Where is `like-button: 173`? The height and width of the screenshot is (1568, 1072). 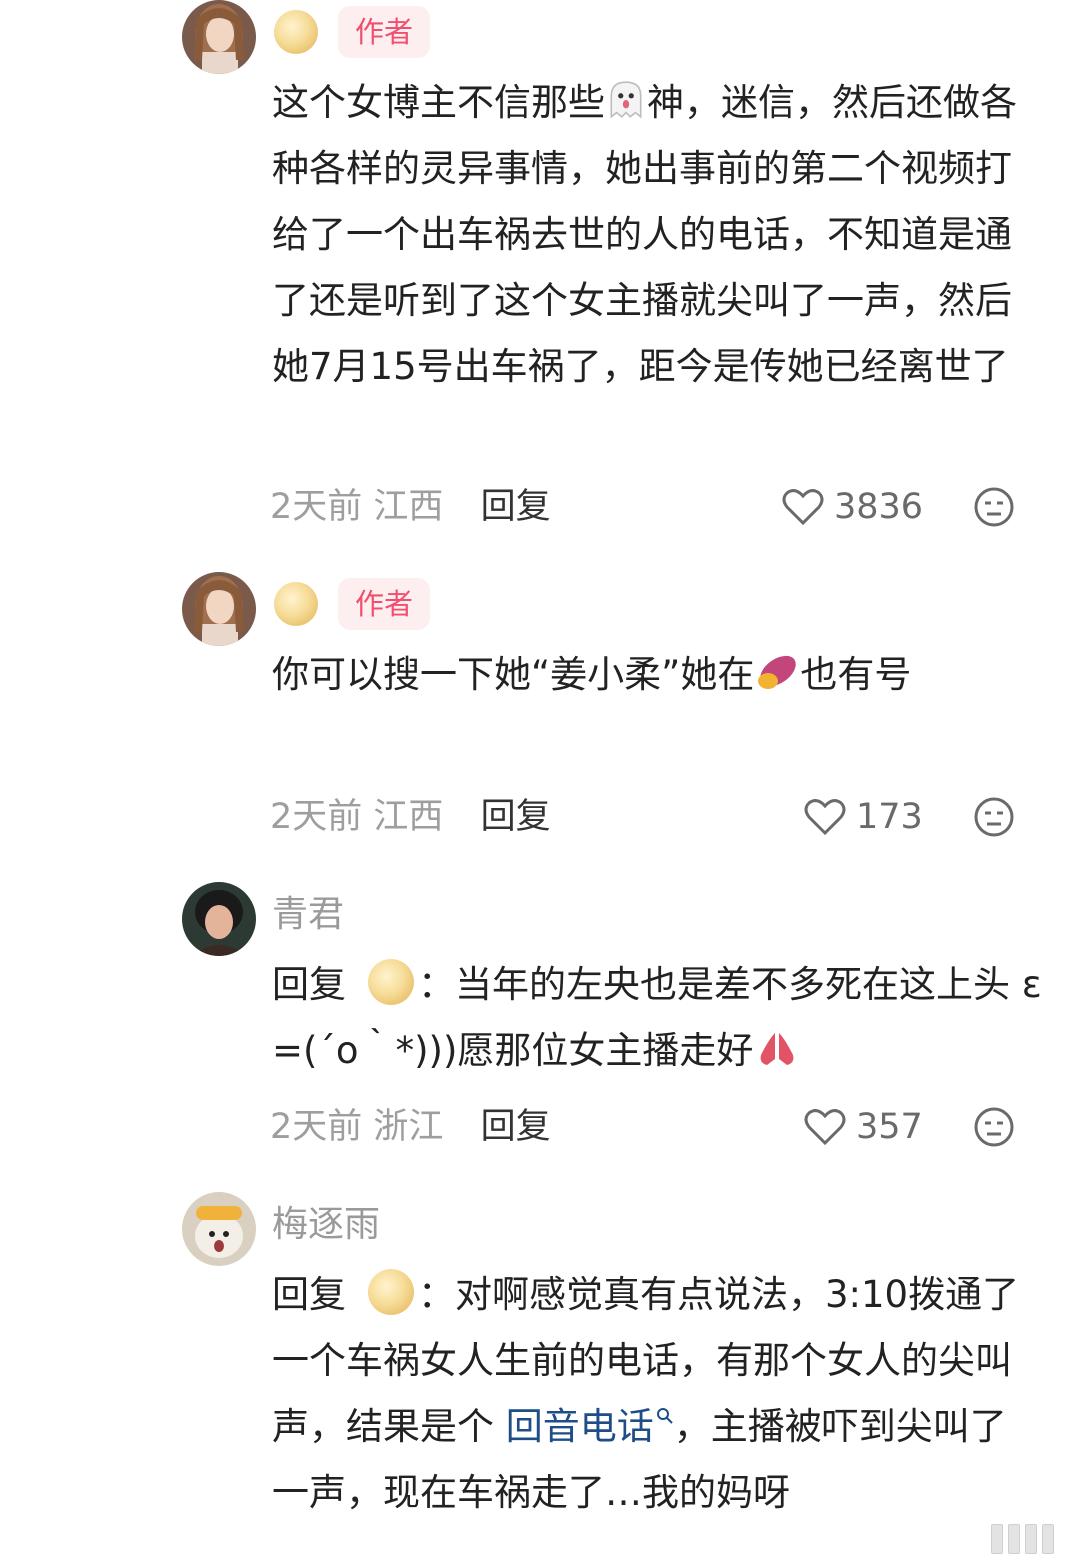 like-button: 173 is located at coordinates (863, 817).